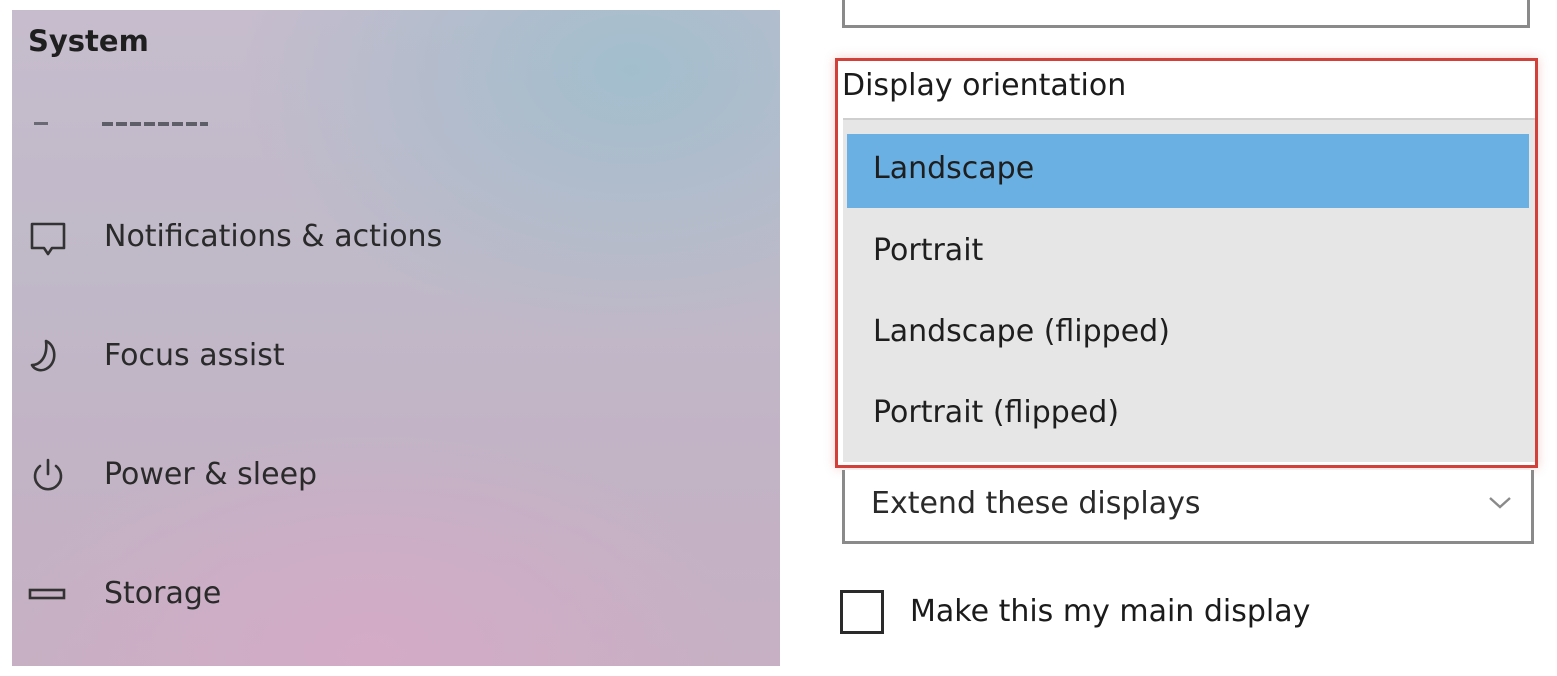  What do you see at coordinates (48, 238) in the screenshot?
I see `notifications-icon` at bounding box center [48, 238].